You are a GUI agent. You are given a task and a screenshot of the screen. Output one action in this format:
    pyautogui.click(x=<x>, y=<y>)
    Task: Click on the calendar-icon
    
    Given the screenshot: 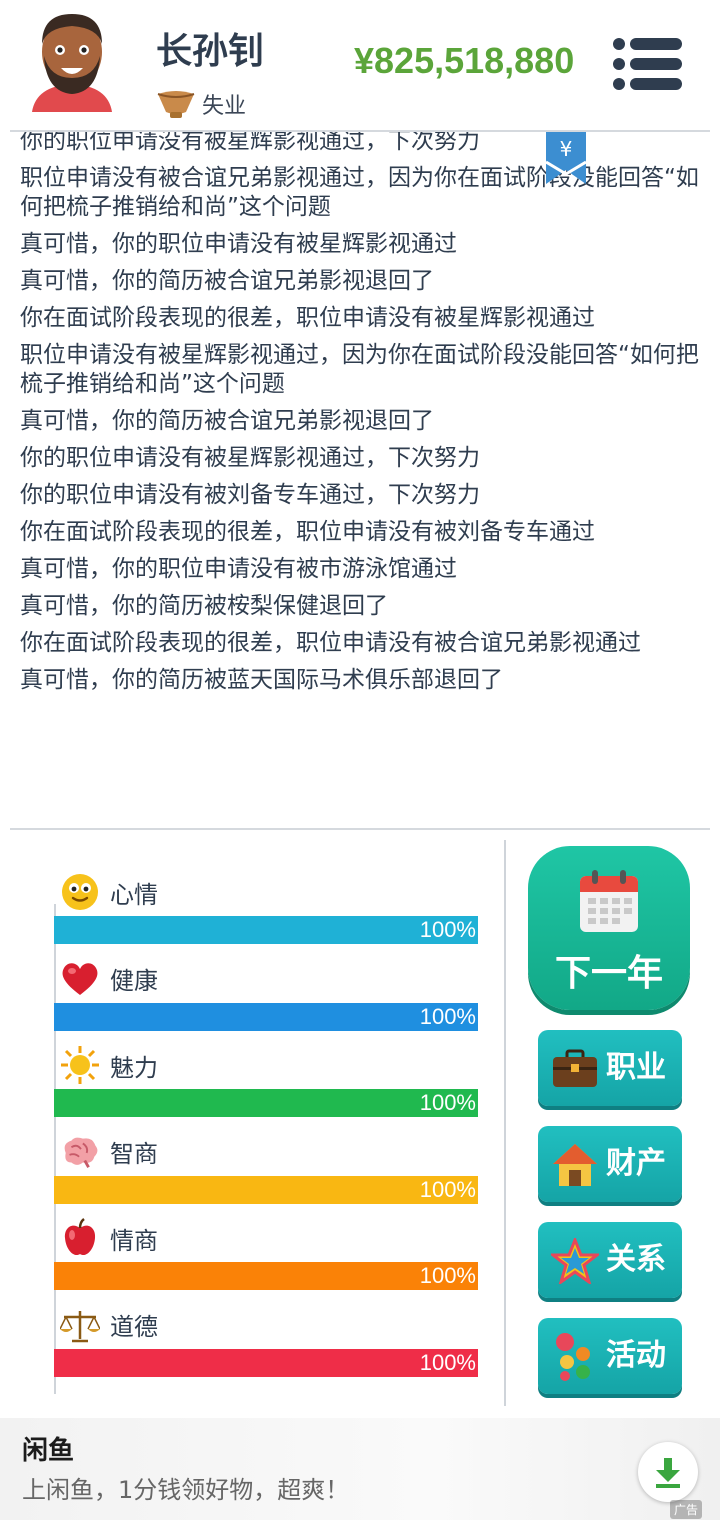 What is the action you would take?
    pyautogui.click(x=609, y=901)
    